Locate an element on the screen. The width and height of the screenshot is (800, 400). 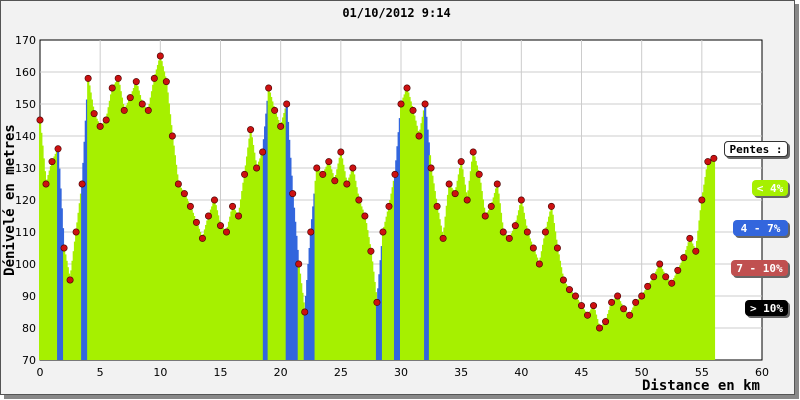
y-tick-label: 90 is located at coordinates (29, 296).